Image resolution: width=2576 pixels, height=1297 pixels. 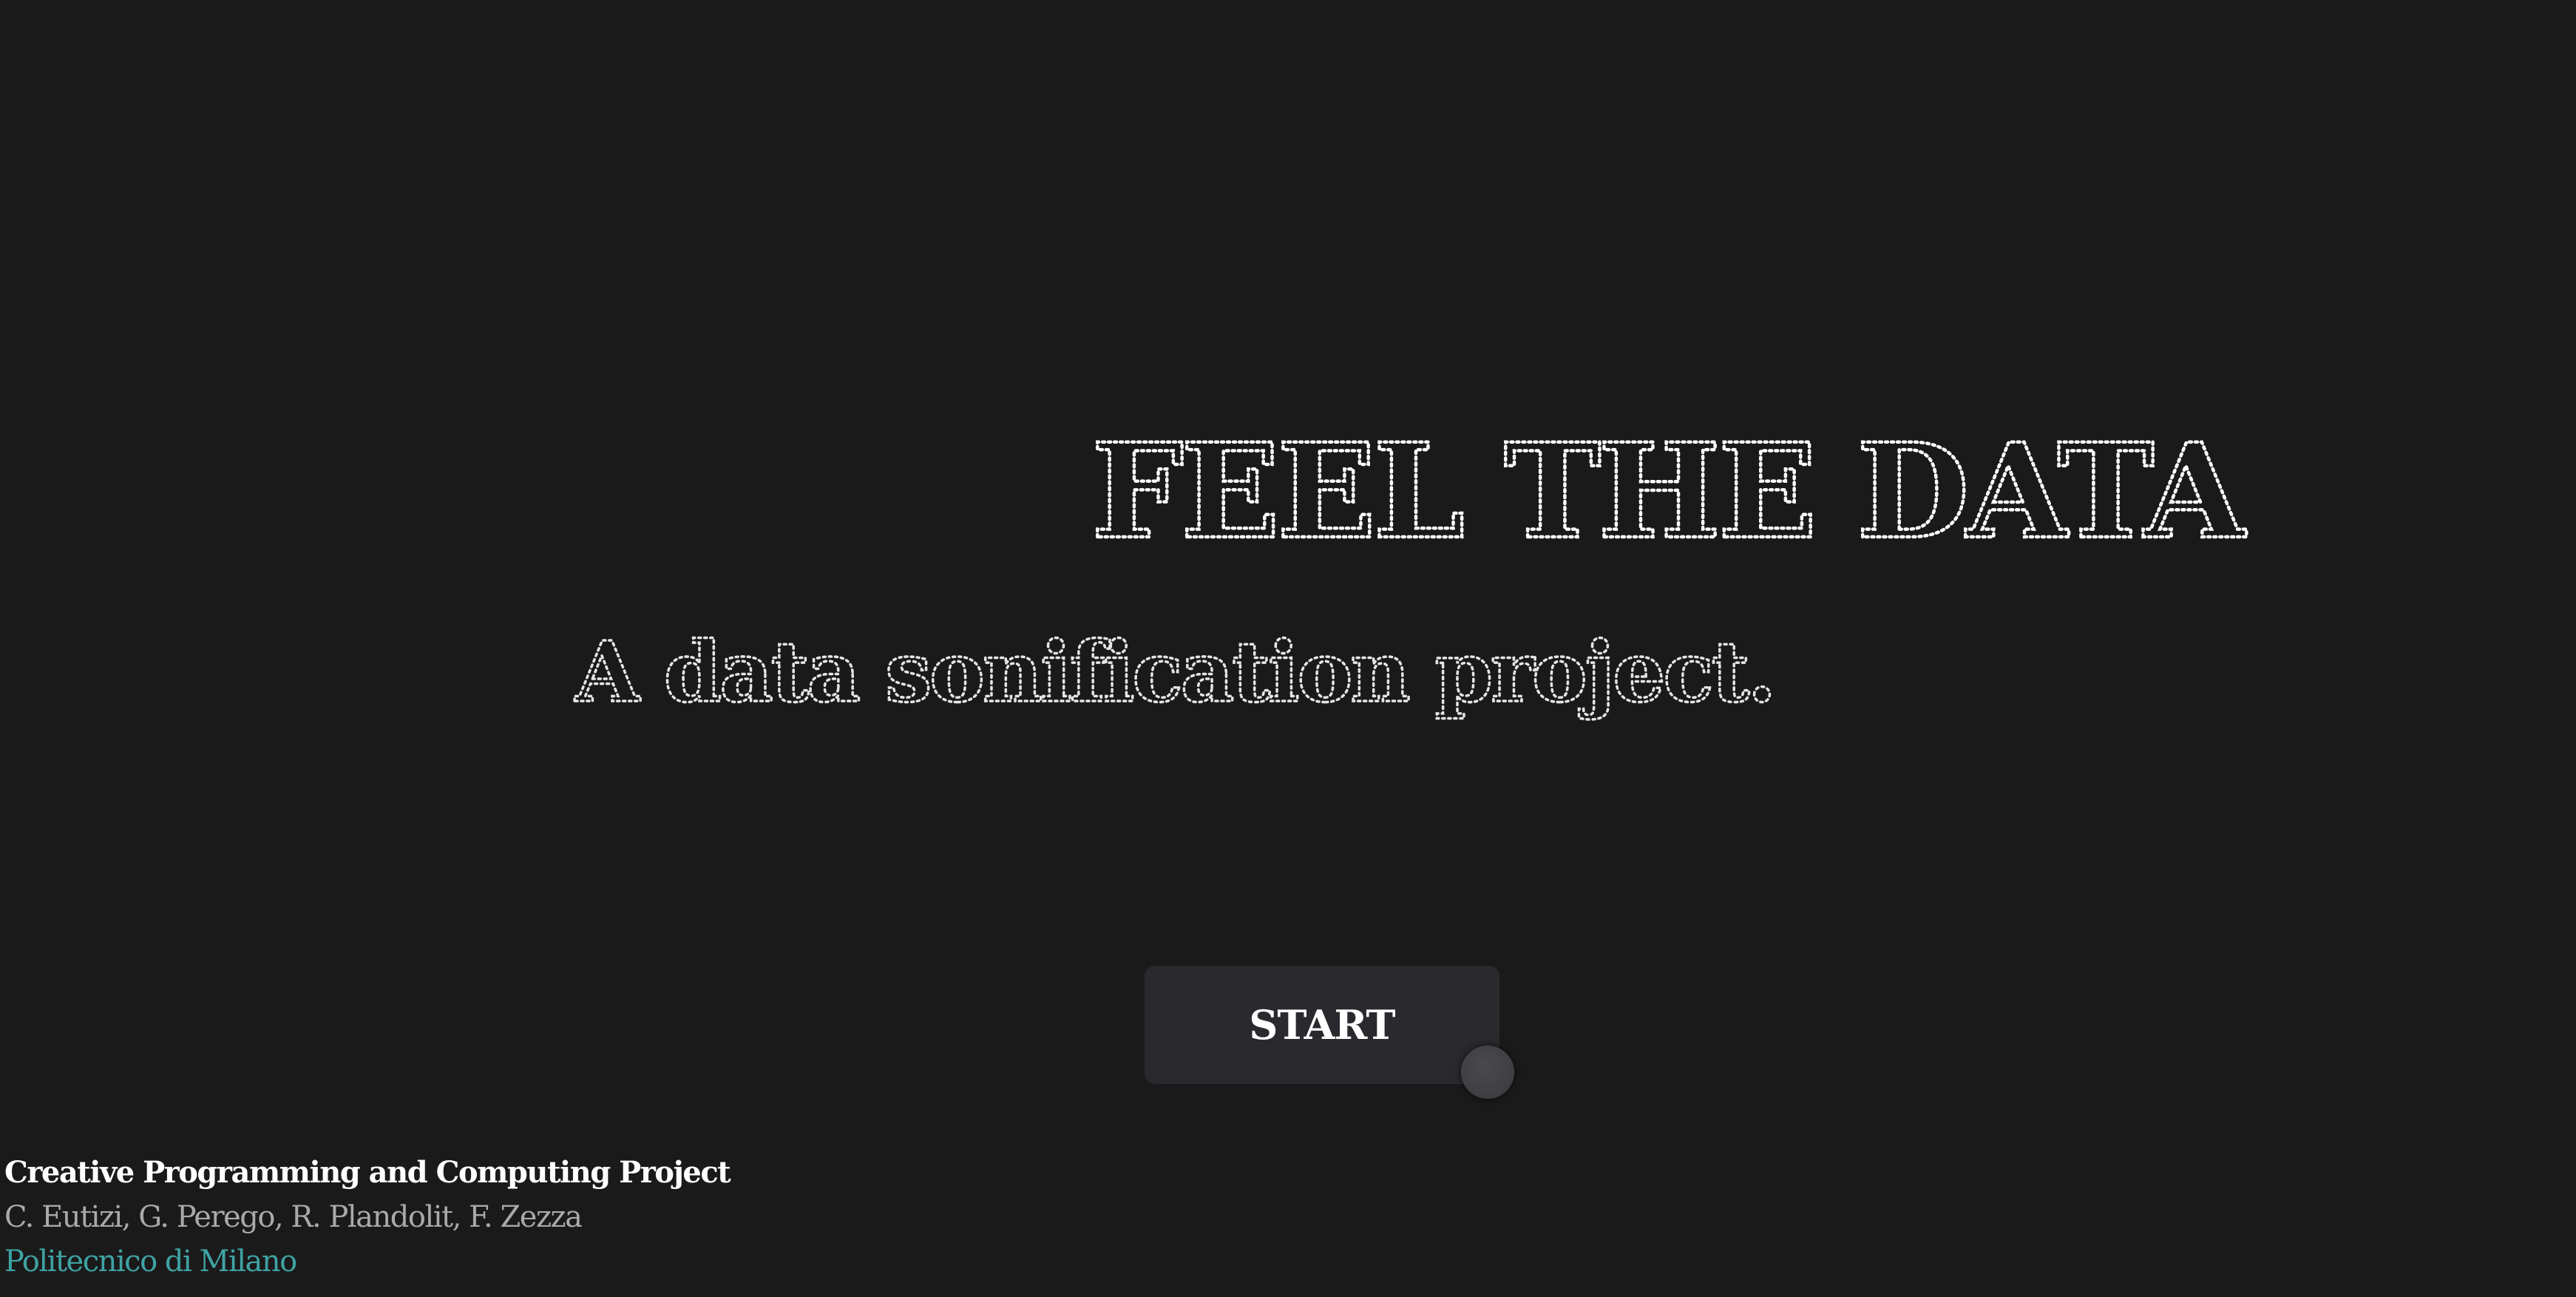 I want to click on hero-subtitle: A data sonification project., so click(x=1174, y=672).